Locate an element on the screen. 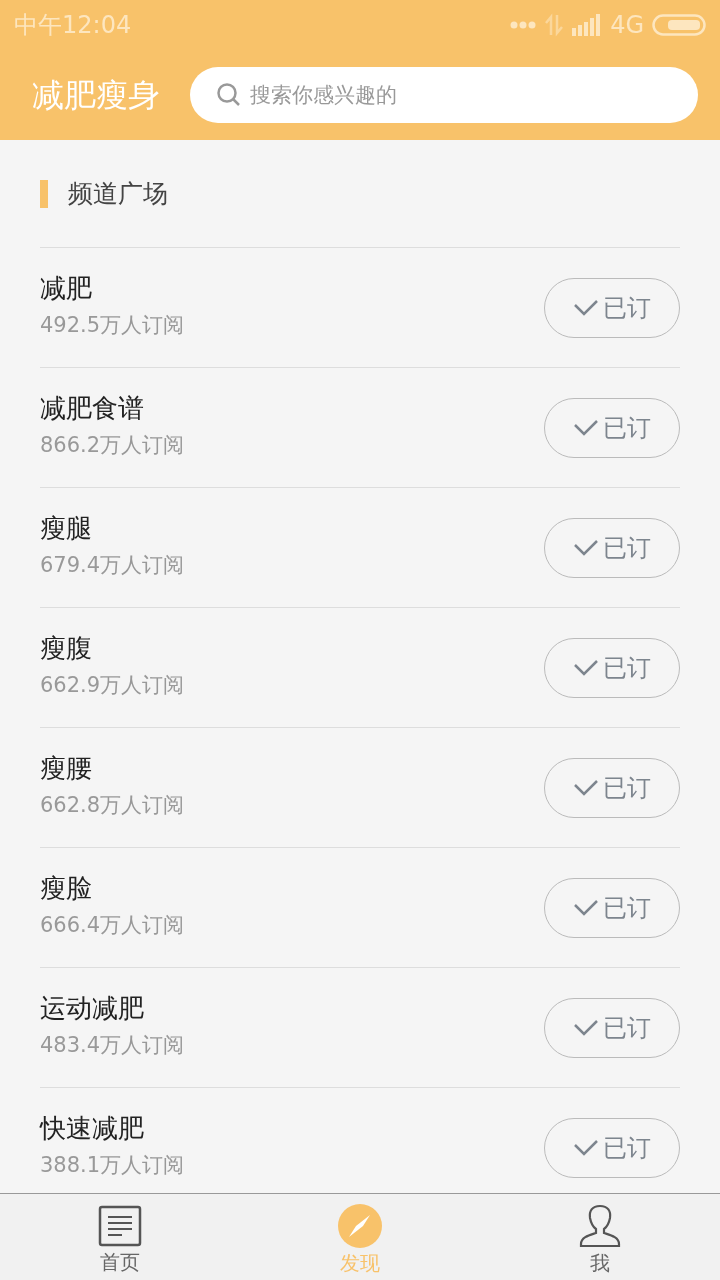 Image resolution: width=720 pixels, height=1280 pixels. battery-icon is located at coordinates (679, 25).